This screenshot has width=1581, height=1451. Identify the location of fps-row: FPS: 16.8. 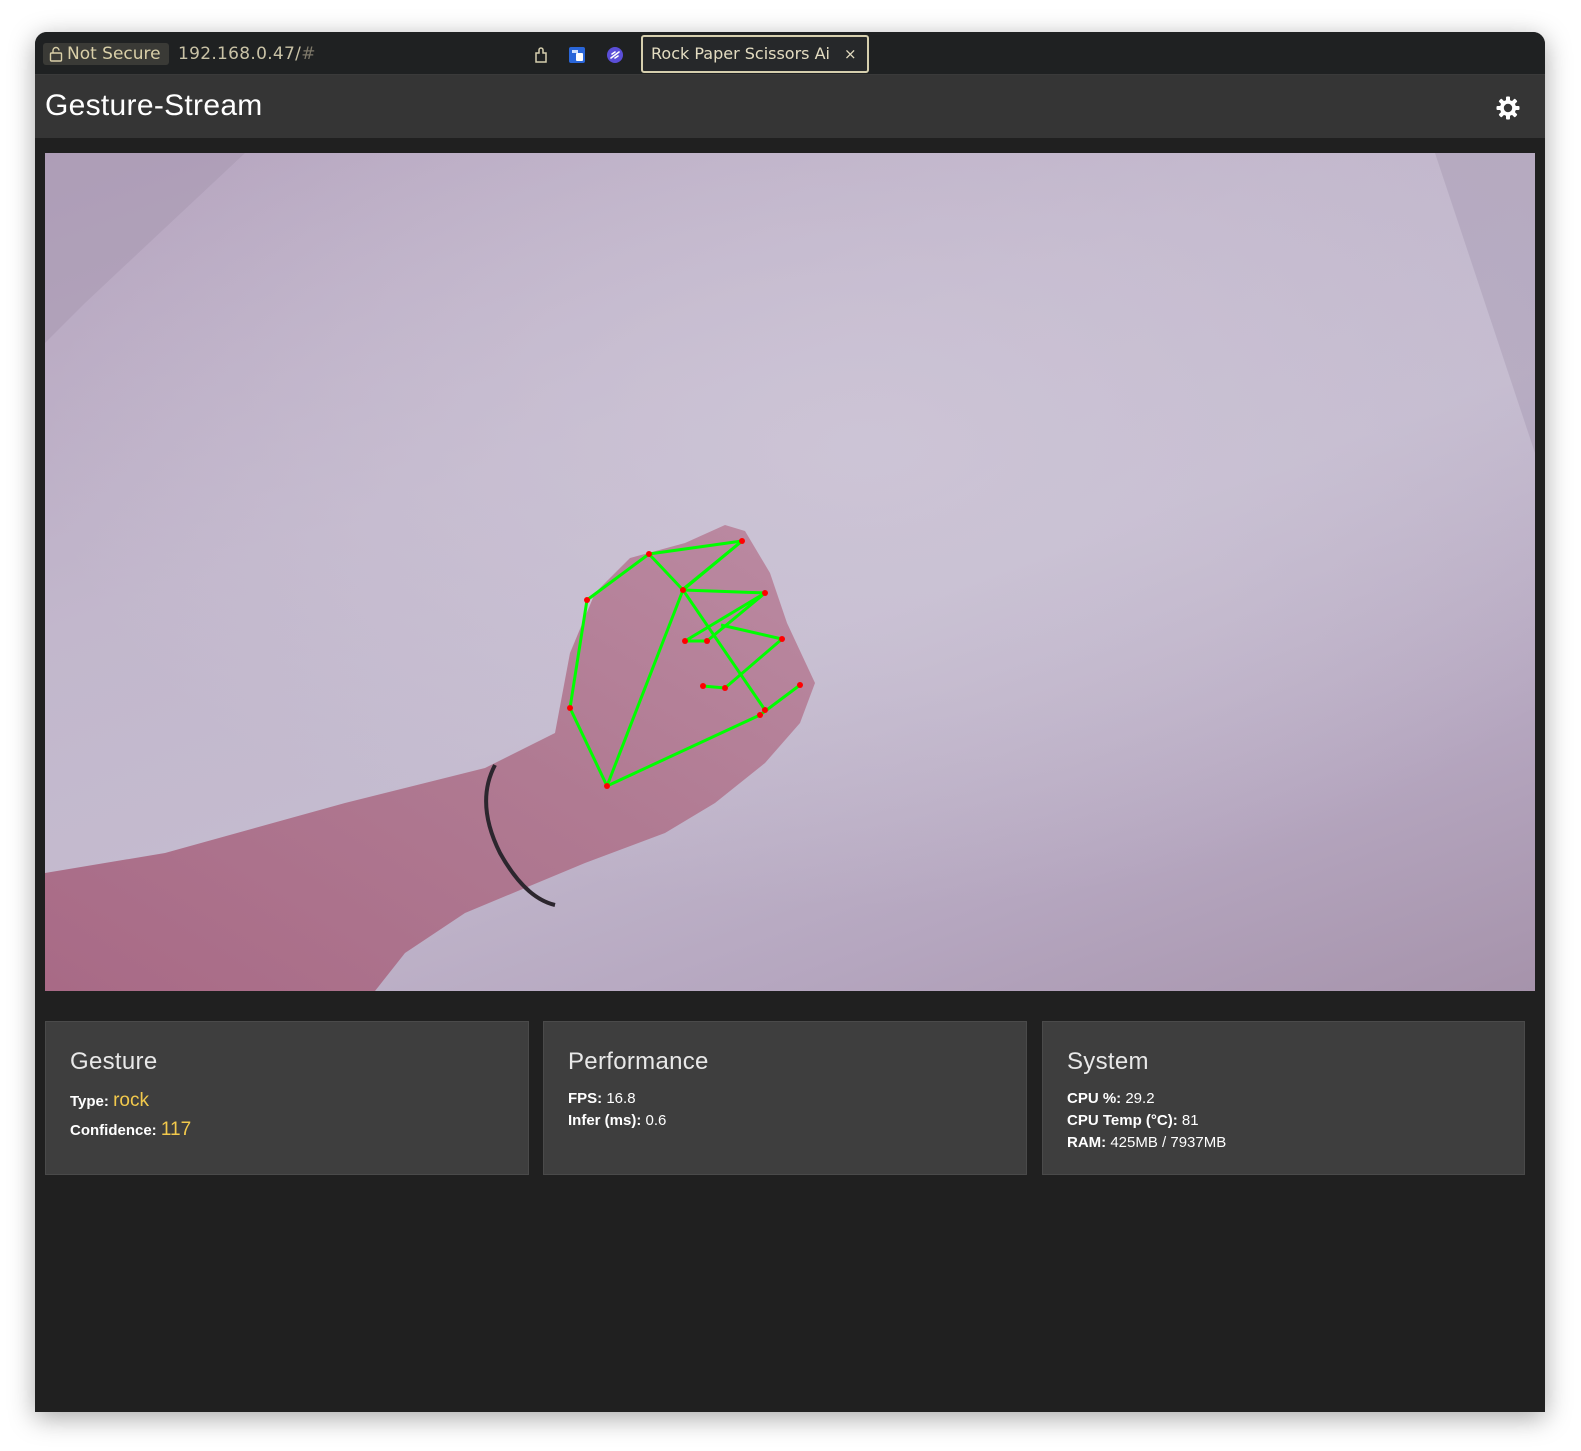
(617, 1099).